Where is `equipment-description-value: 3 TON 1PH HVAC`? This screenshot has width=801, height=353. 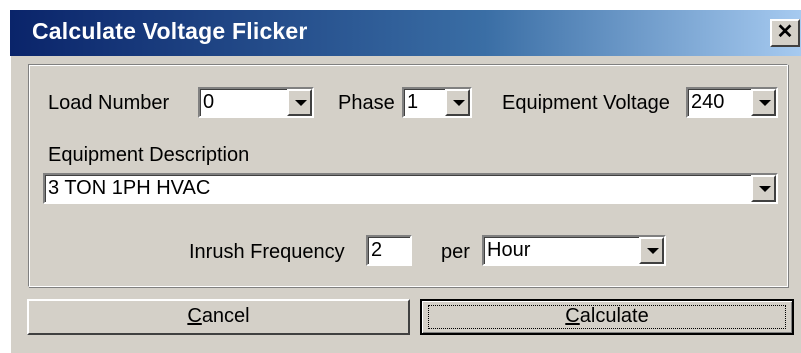
equipment-description-value: 3 TON 1PH HVAC is located at coordinates (129, 188).